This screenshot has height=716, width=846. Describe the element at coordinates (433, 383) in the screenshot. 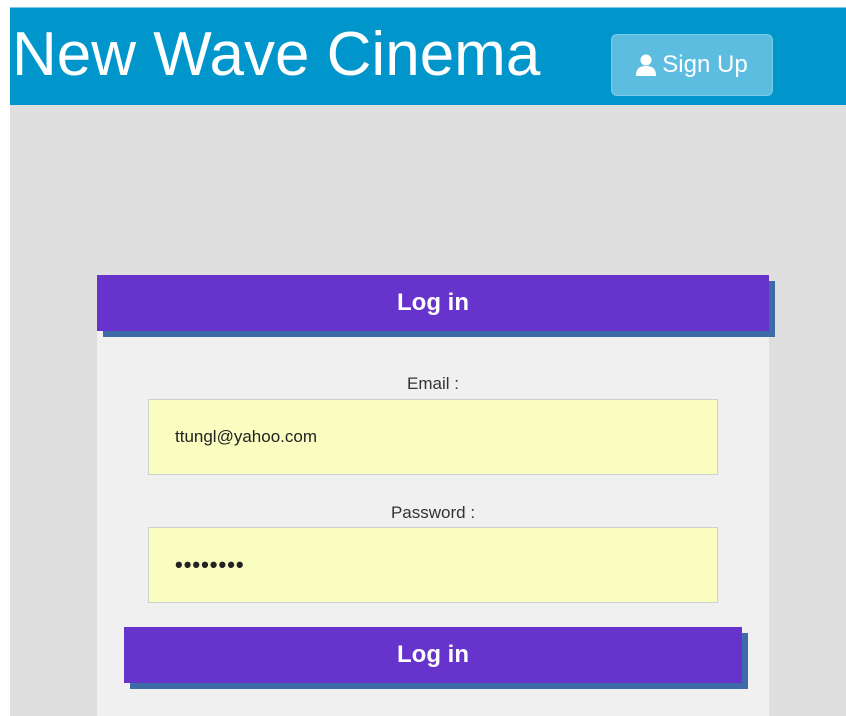

I see `email-label: Email :` at that location.